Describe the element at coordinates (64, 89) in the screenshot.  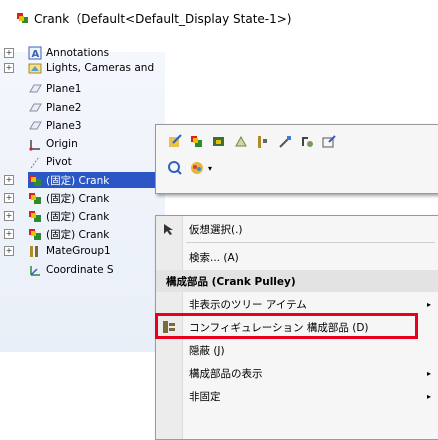
I see `tree-item-label: Plane1` at that location.